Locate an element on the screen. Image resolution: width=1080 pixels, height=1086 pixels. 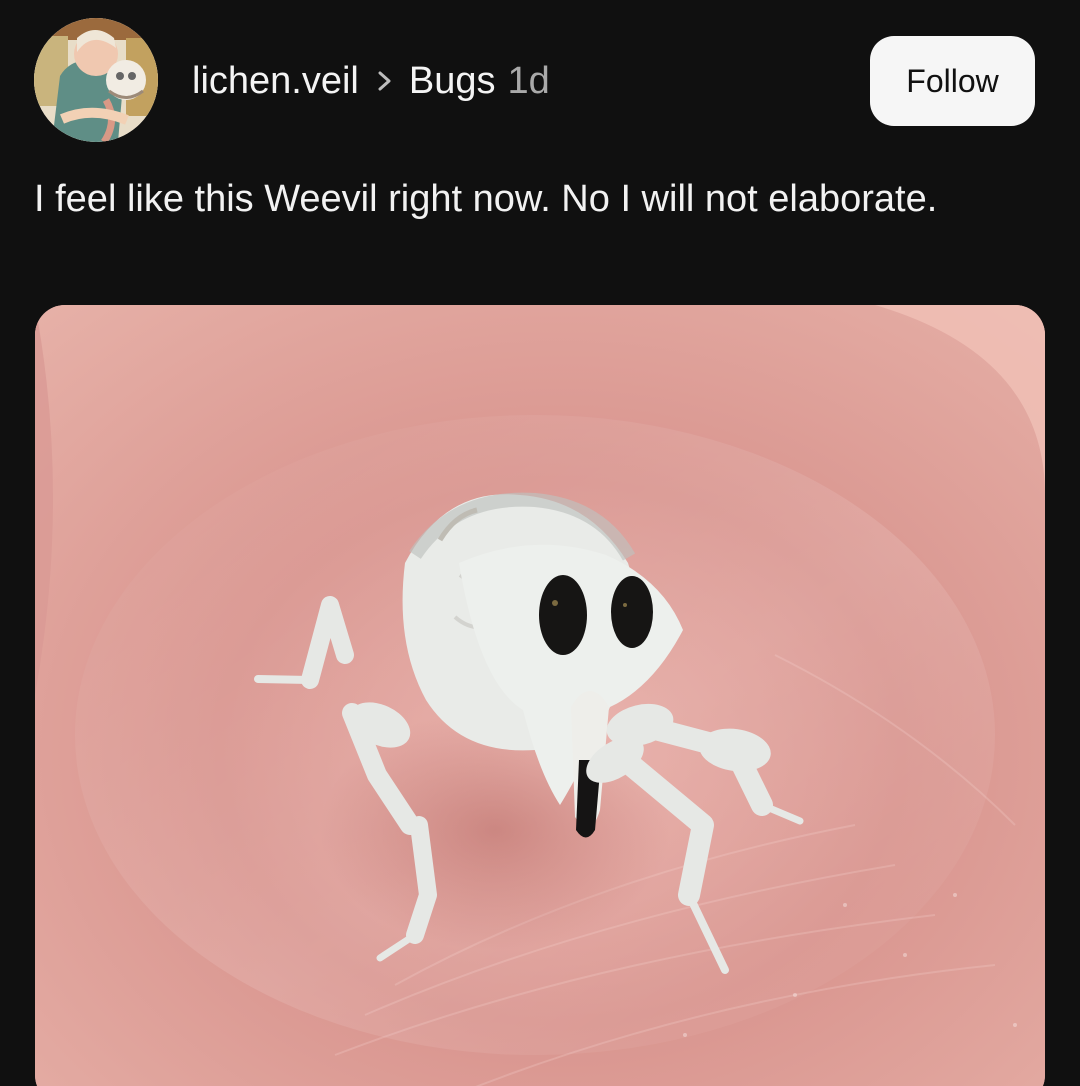
post-timestamp: 1d is located at coordinates (528, 80).